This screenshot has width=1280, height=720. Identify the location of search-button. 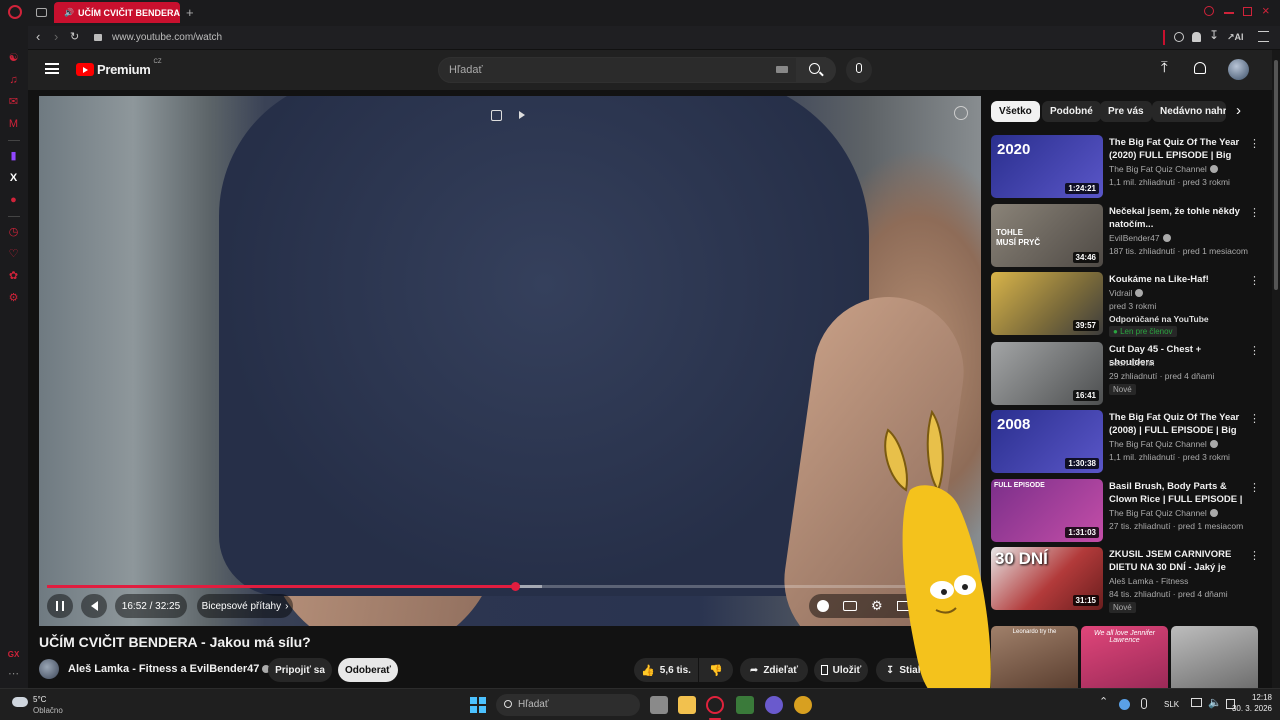
(816, 70).